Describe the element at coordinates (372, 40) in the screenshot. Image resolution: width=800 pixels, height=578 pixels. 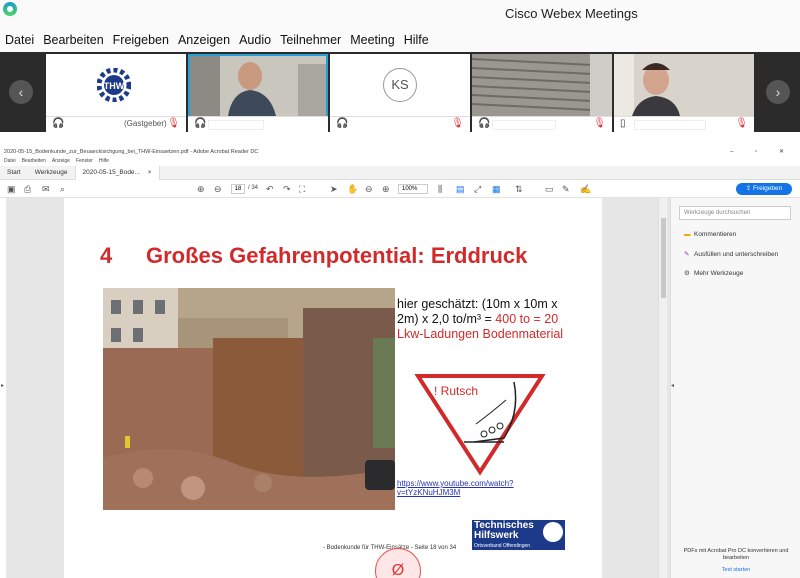
I see `menu-meeting: Meeting` at that location.